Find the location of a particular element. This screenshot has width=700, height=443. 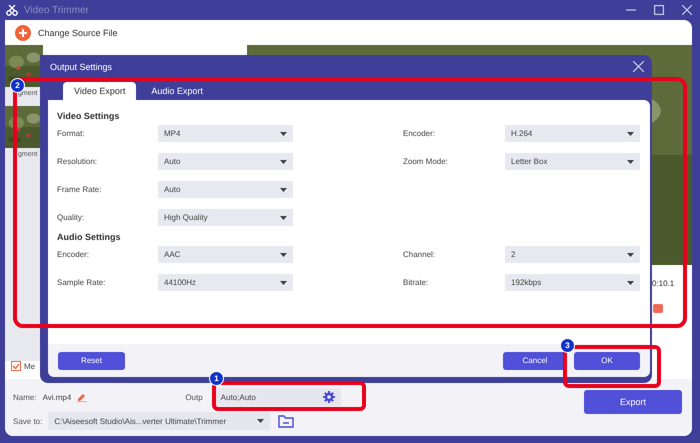

checkbox is located at coordinates (16, 366).